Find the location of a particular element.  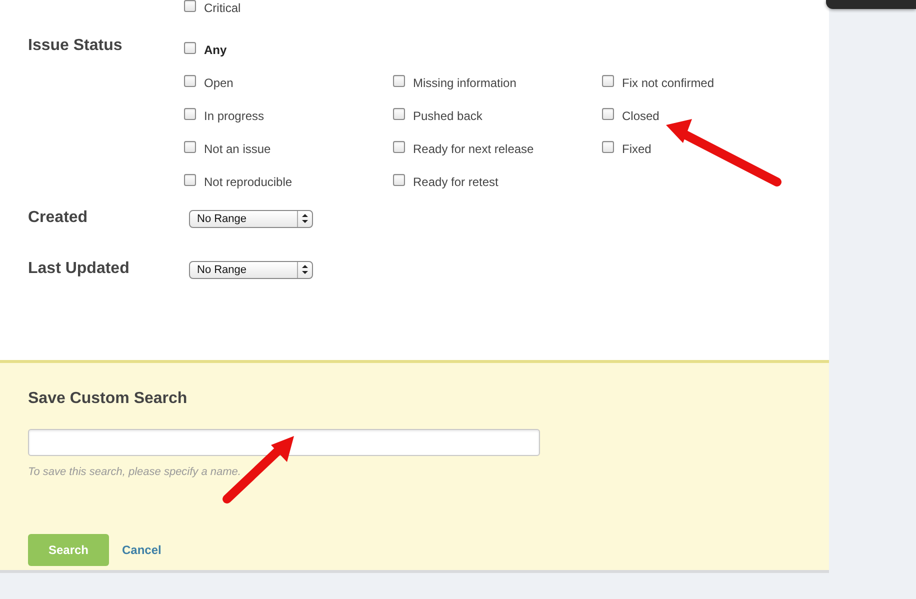

checkbox-label: Not reproducible is located at coordinates (248, 181).